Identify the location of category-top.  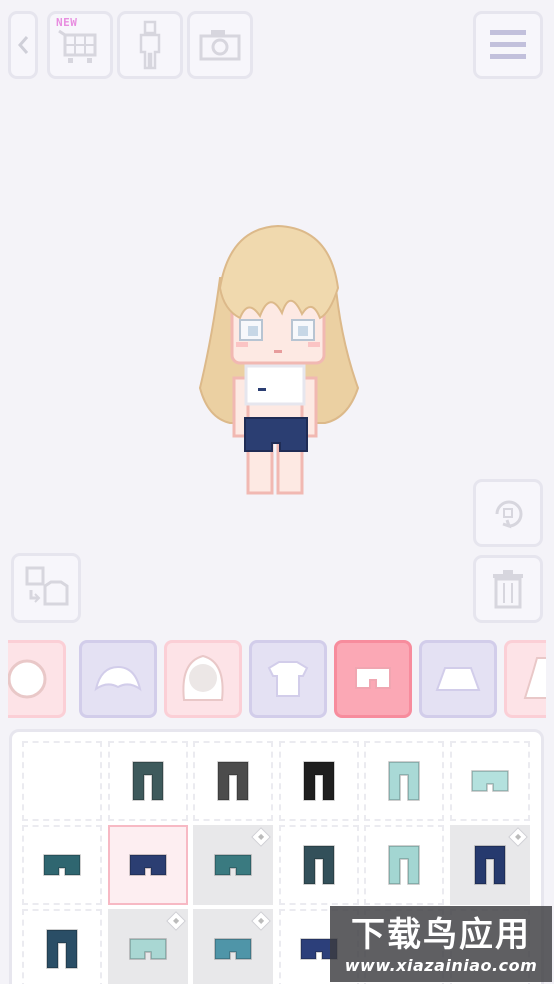
(288, 679).